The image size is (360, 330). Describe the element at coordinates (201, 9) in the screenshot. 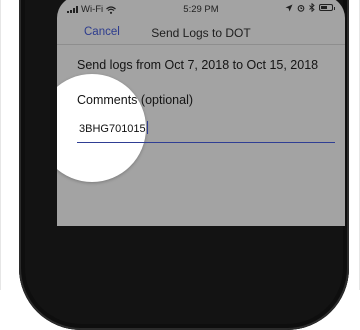

I see `status-bar: Wi-Fi 5:29 PM` at that location.